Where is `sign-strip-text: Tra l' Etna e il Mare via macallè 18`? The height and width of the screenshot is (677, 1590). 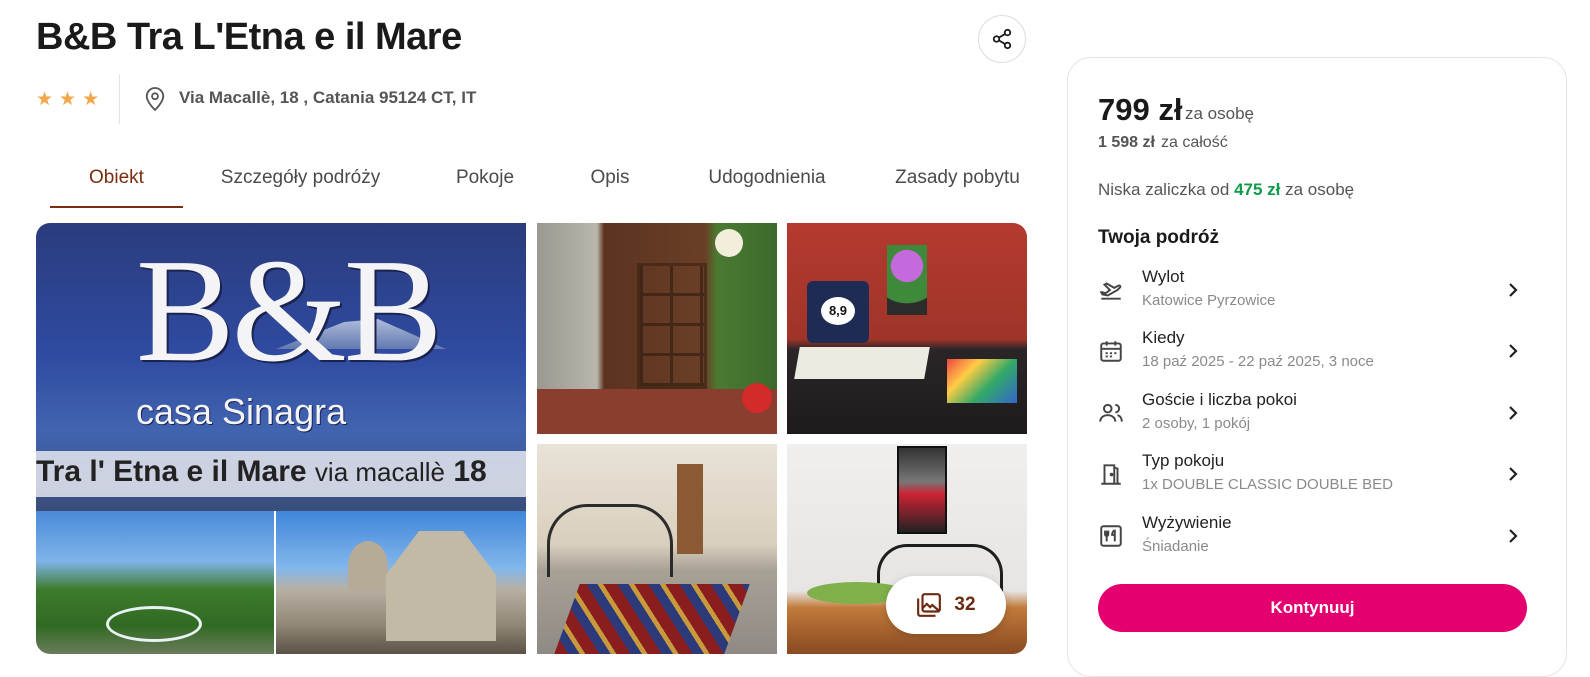 sign-strip-text: Tra l' Etna e il Mare via macallè 18 is located at coordinates (261, 472).